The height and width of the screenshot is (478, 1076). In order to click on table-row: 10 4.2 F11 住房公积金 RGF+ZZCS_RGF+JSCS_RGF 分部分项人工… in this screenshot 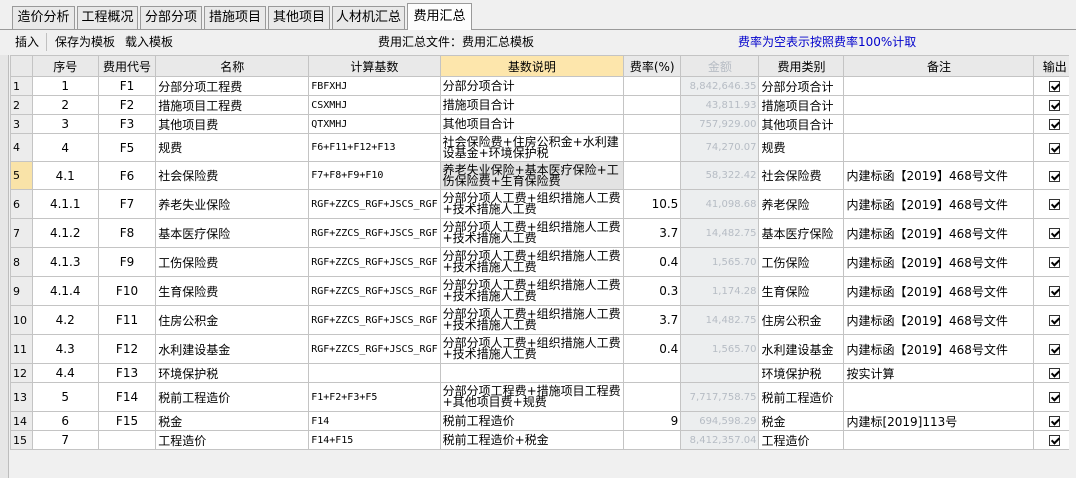, I will do `click(543, 320)`.